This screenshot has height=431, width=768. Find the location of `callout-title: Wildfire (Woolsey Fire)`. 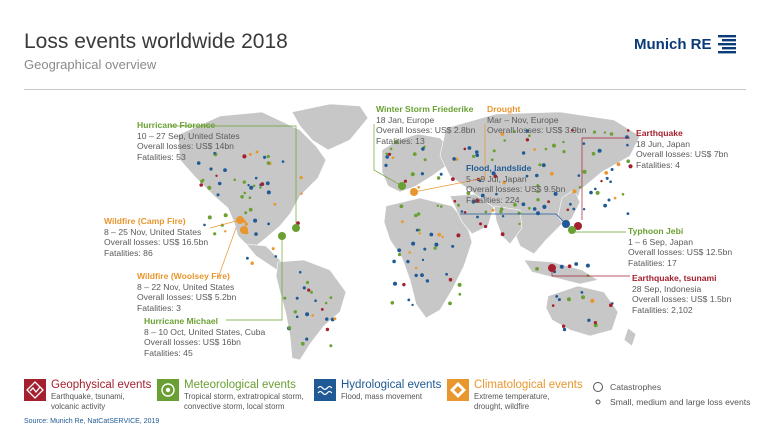

callout-title: Wildfire (Woolsey Fire) is located at coordinates (183, 276).